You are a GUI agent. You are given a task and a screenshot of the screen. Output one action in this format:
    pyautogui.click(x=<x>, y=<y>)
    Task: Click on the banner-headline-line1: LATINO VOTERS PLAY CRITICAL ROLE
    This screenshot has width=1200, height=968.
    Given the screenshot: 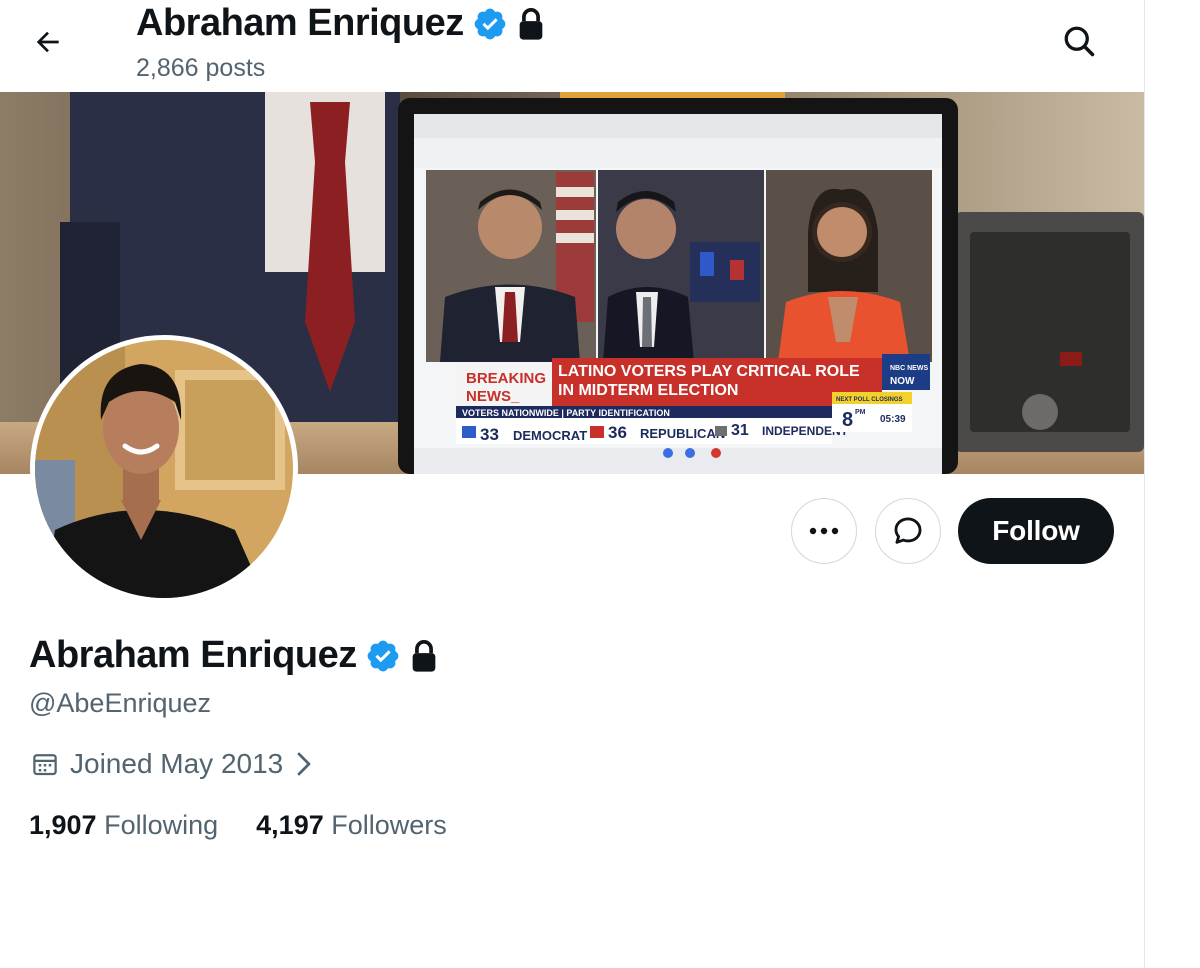 What is the action you would take?
    pyautogui.click(x=709, y=371)
    